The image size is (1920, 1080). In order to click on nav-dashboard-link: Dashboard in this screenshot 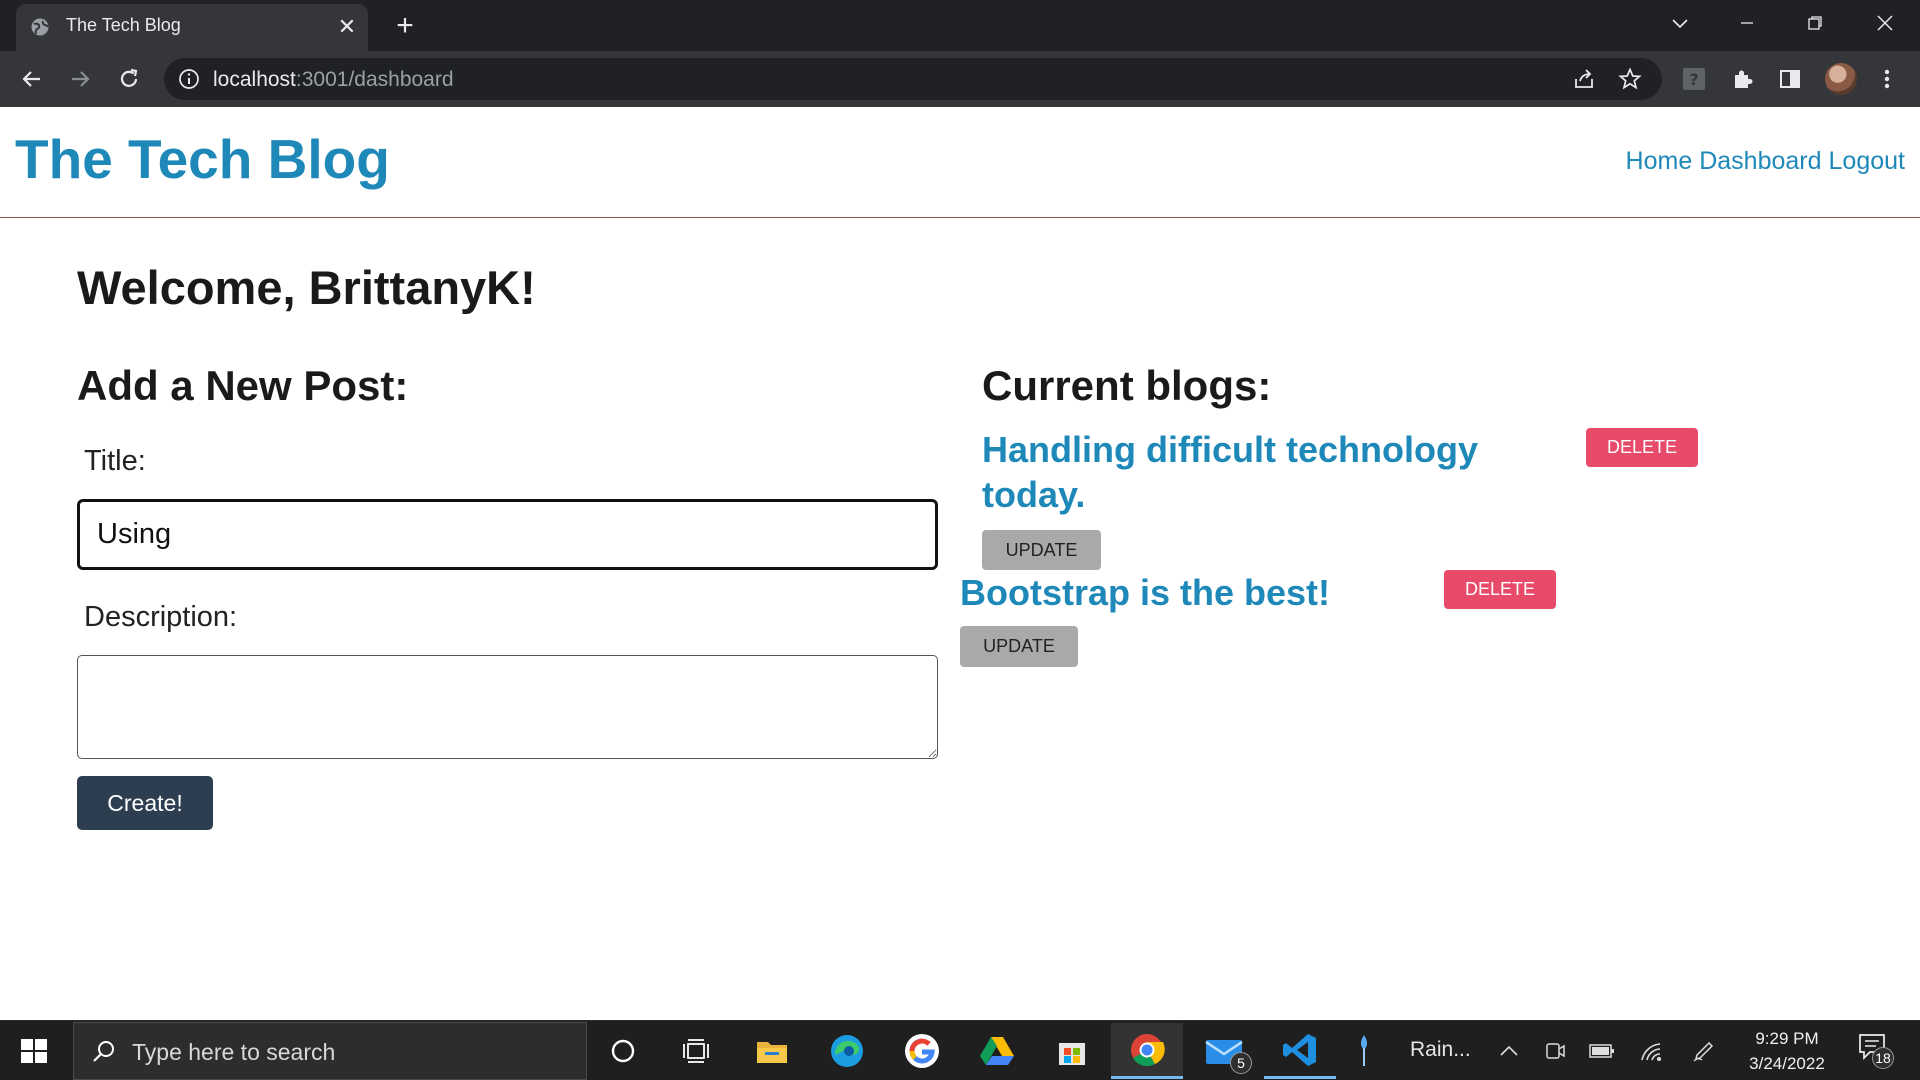, I will do `click(1760, 161)`.